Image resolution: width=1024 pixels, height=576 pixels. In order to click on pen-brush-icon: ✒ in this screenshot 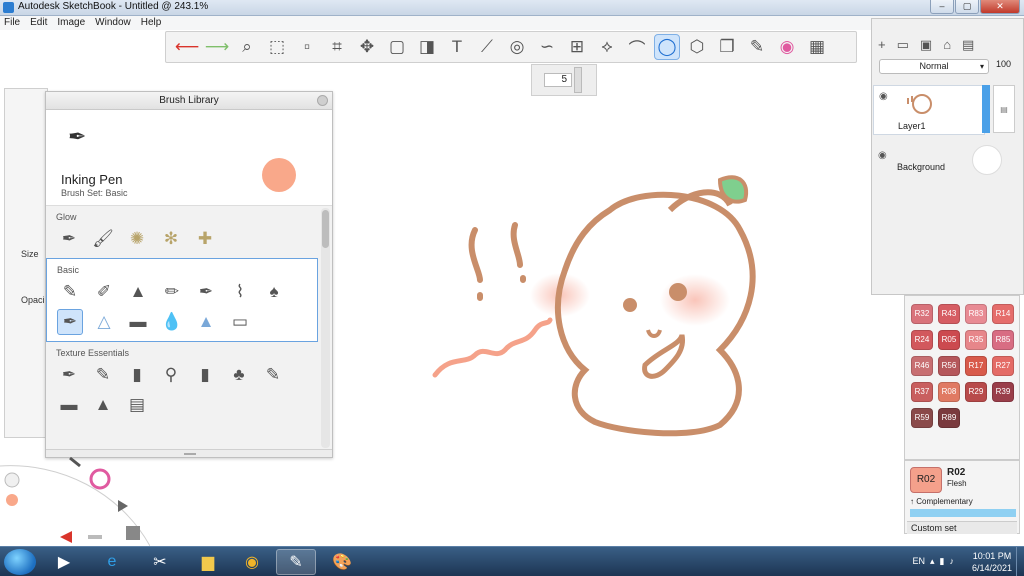, I will do `click(206, 292)`.